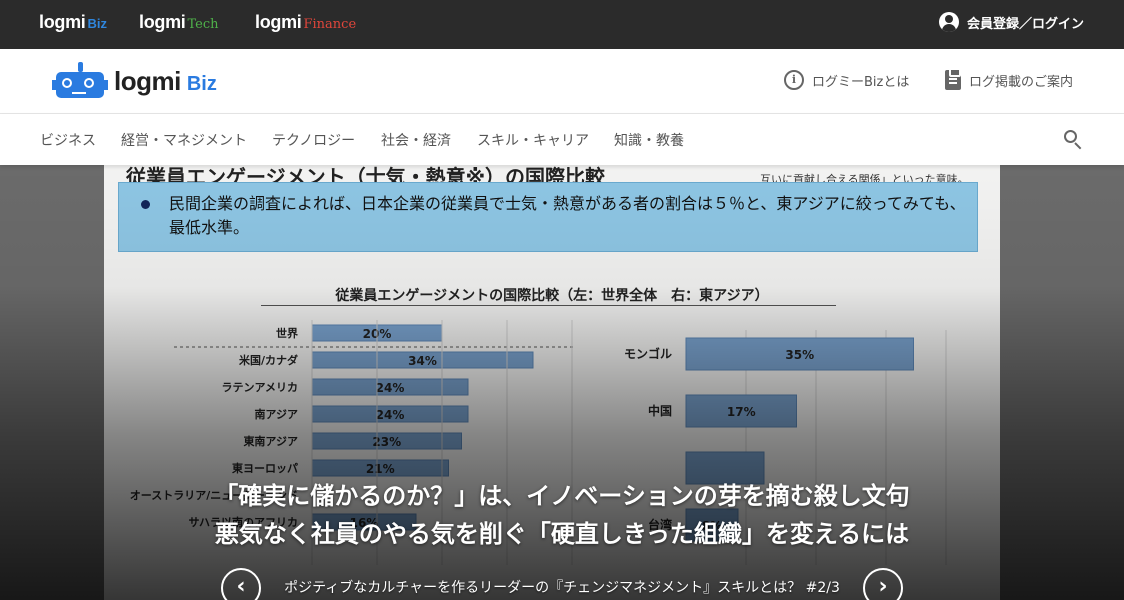 This screenshot has width=1124, height=600. What do you see at coordinates (201, 83) in the screenshot?
I see `logo-sub: Biz` at bounding box center [201, 83].